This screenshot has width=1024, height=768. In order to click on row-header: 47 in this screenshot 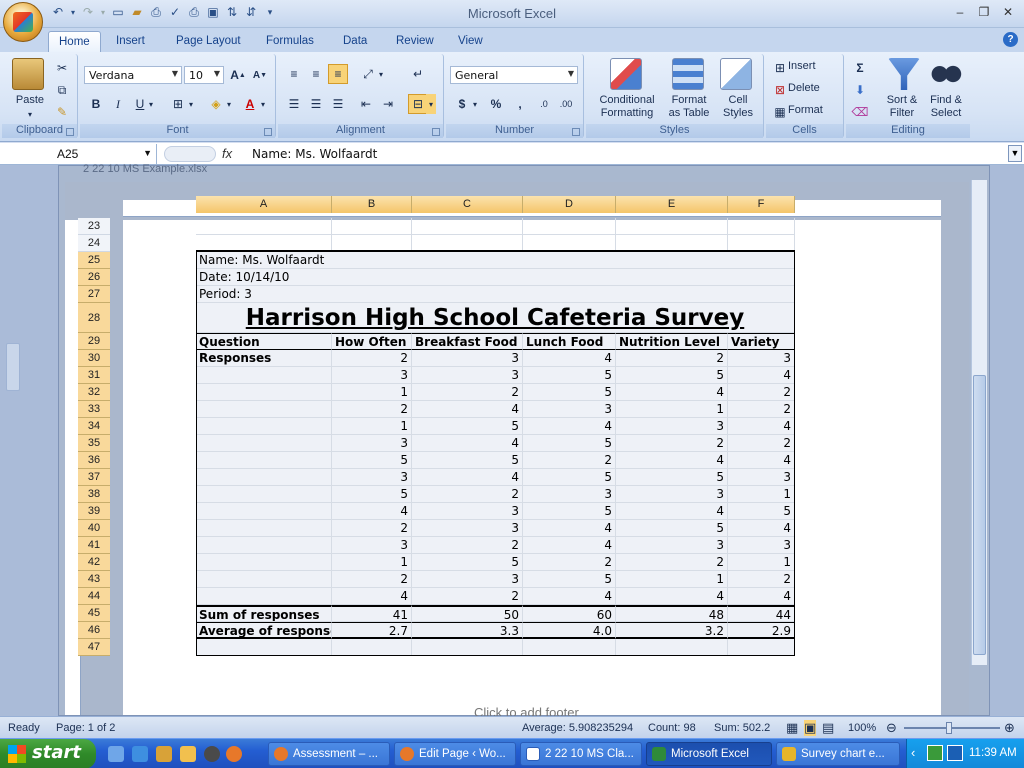, I will do `click(94, 647)`.